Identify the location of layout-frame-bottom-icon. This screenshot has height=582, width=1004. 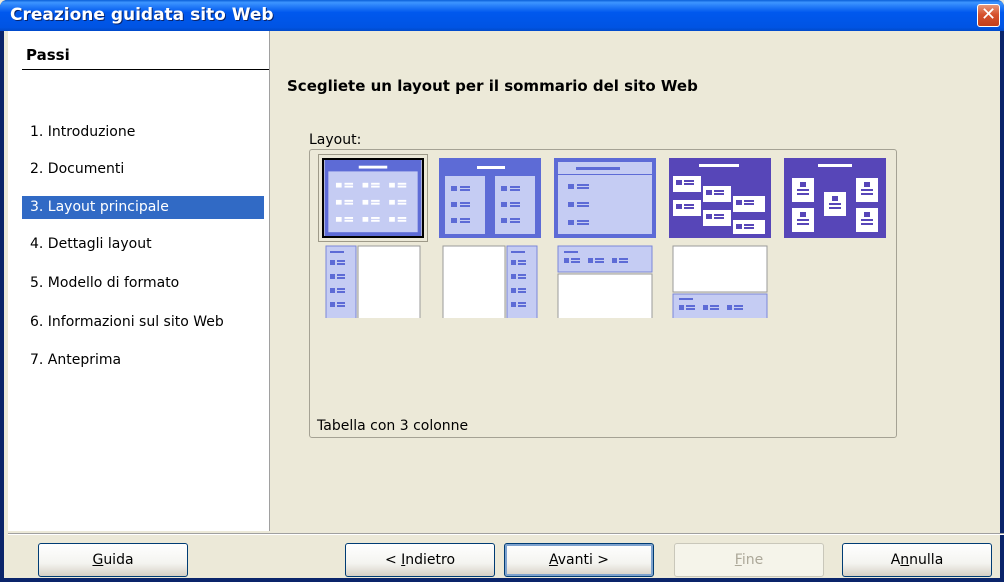
(720, 281).